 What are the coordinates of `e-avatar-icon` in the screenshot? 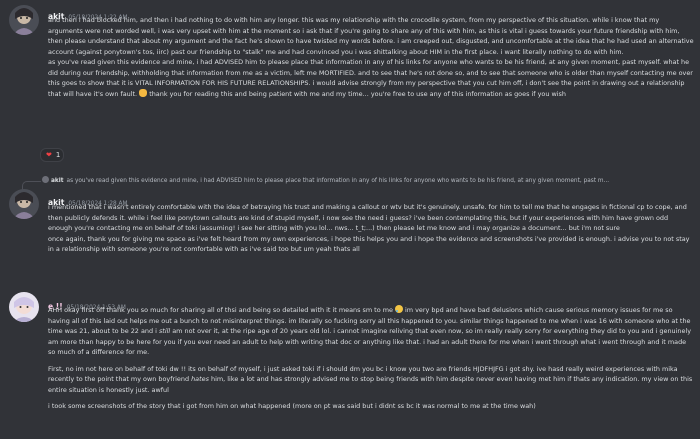 It's located at (24, 307).